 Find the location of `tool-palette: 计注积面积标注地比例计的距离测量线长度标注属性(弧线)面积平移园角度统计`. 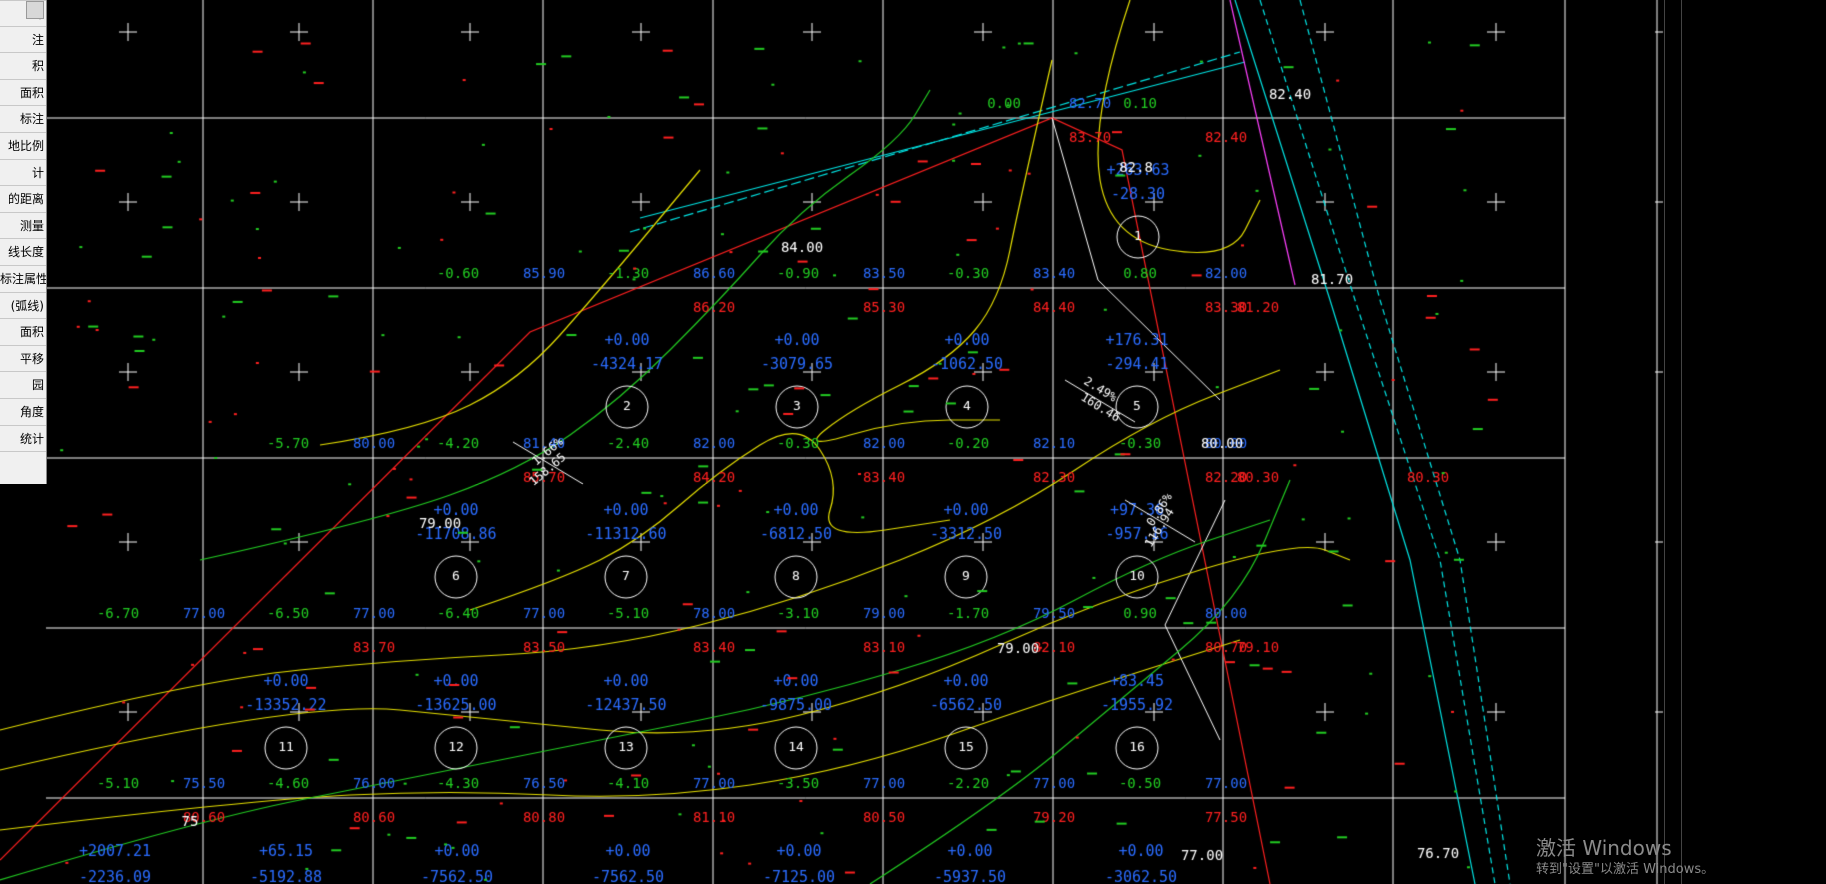

tool-palette: 计注积面积标注地比例计的距离测量线长度标注属性(弧线)面积平移园角度统计 is located at coordinates (23, 242).